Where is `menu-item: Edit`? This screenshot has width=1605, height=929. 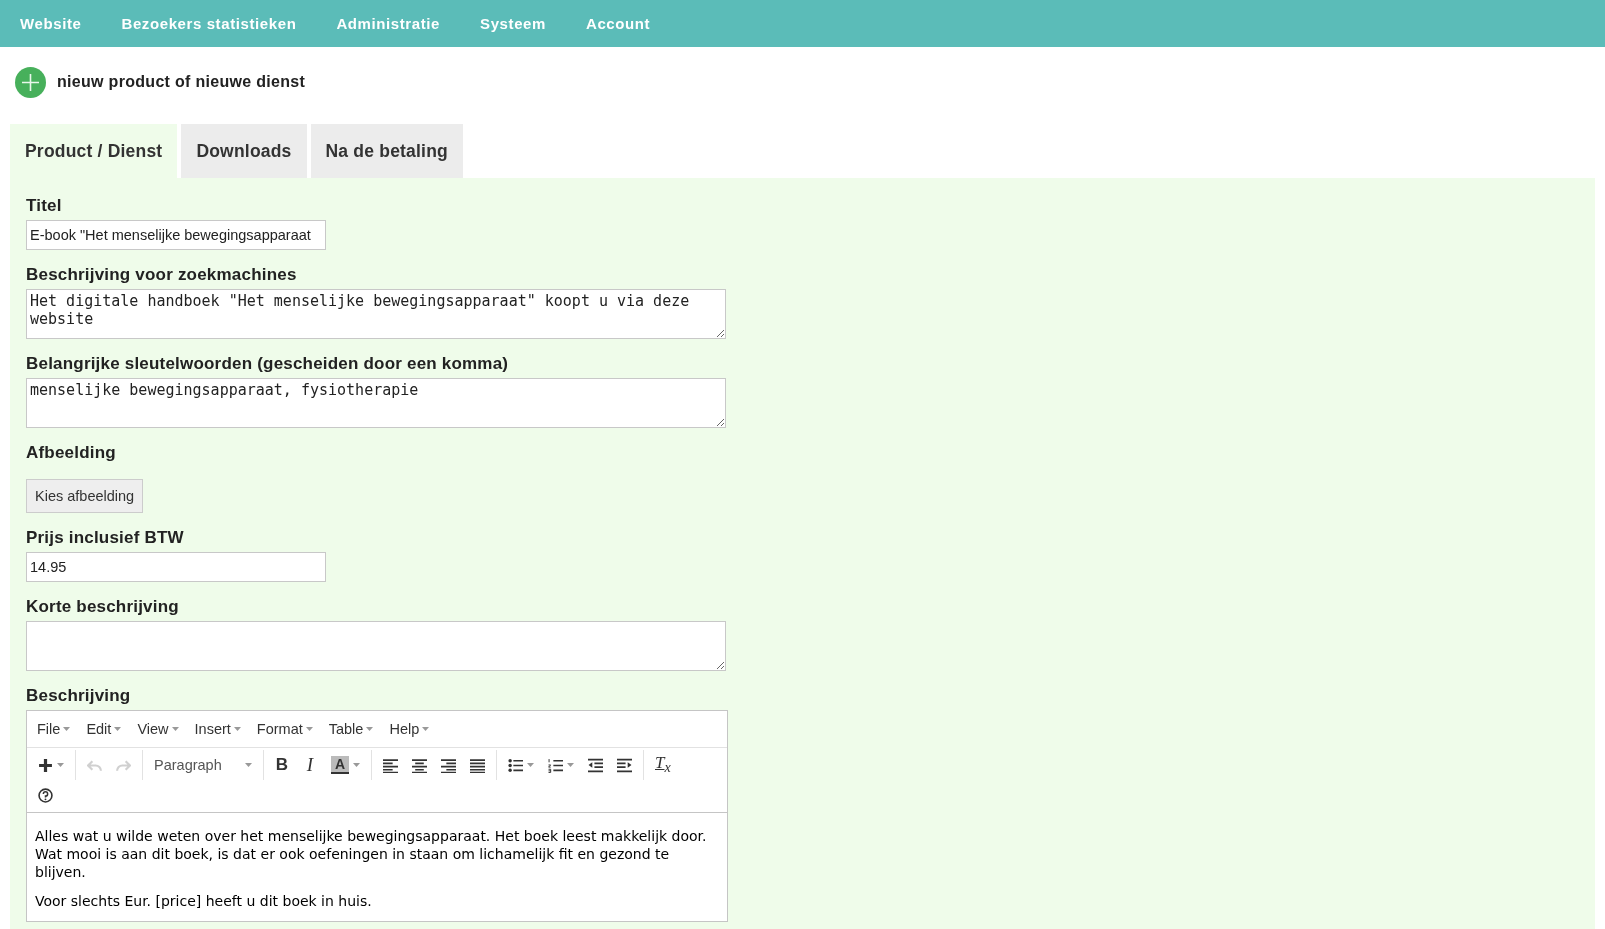 menu-item: Edit is located at coordinates (104, 729).